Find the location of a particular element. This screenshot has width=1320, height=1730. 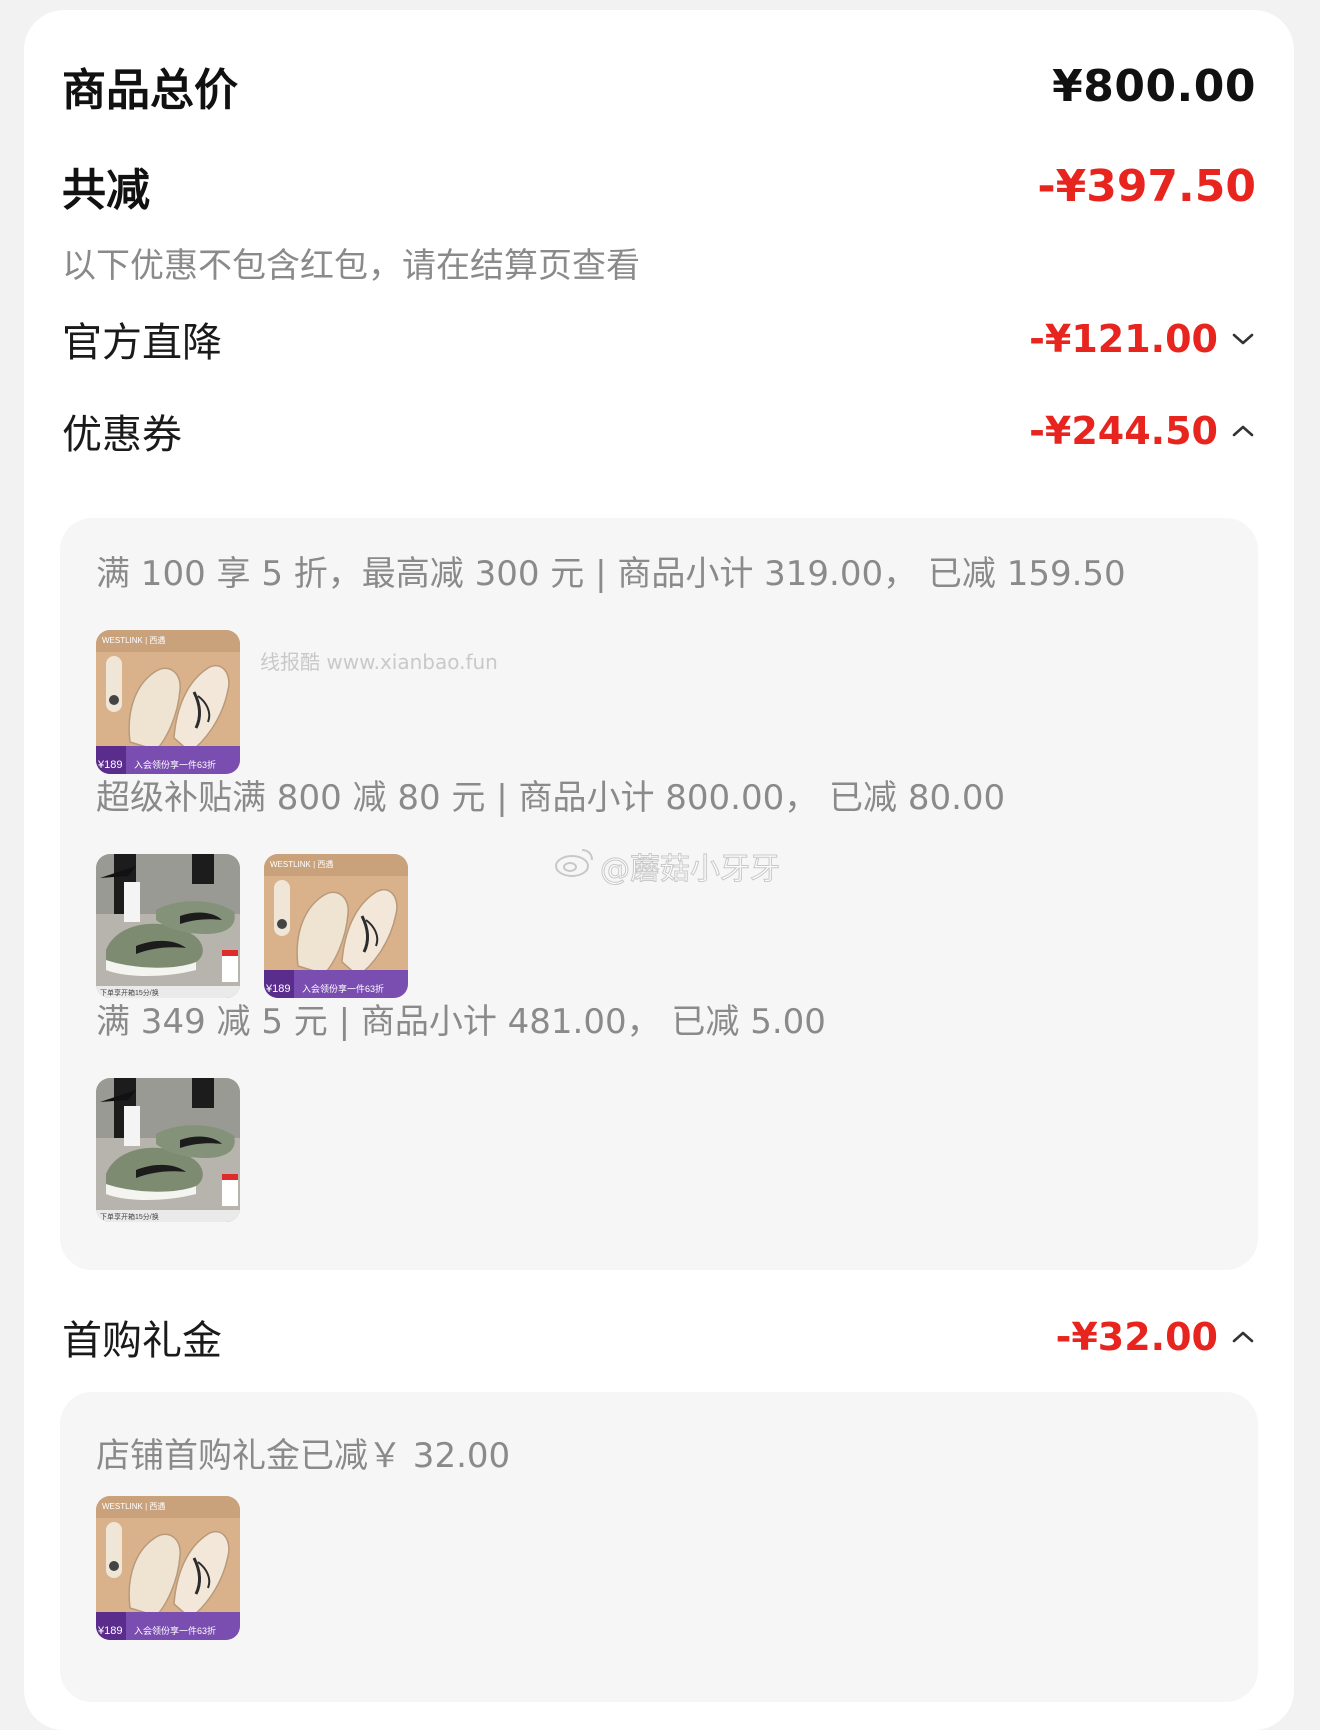

first-purchase-gift-rule-text: 店铺首购礼金已减￥ 32.00 is located at coordinates (303, 1456).